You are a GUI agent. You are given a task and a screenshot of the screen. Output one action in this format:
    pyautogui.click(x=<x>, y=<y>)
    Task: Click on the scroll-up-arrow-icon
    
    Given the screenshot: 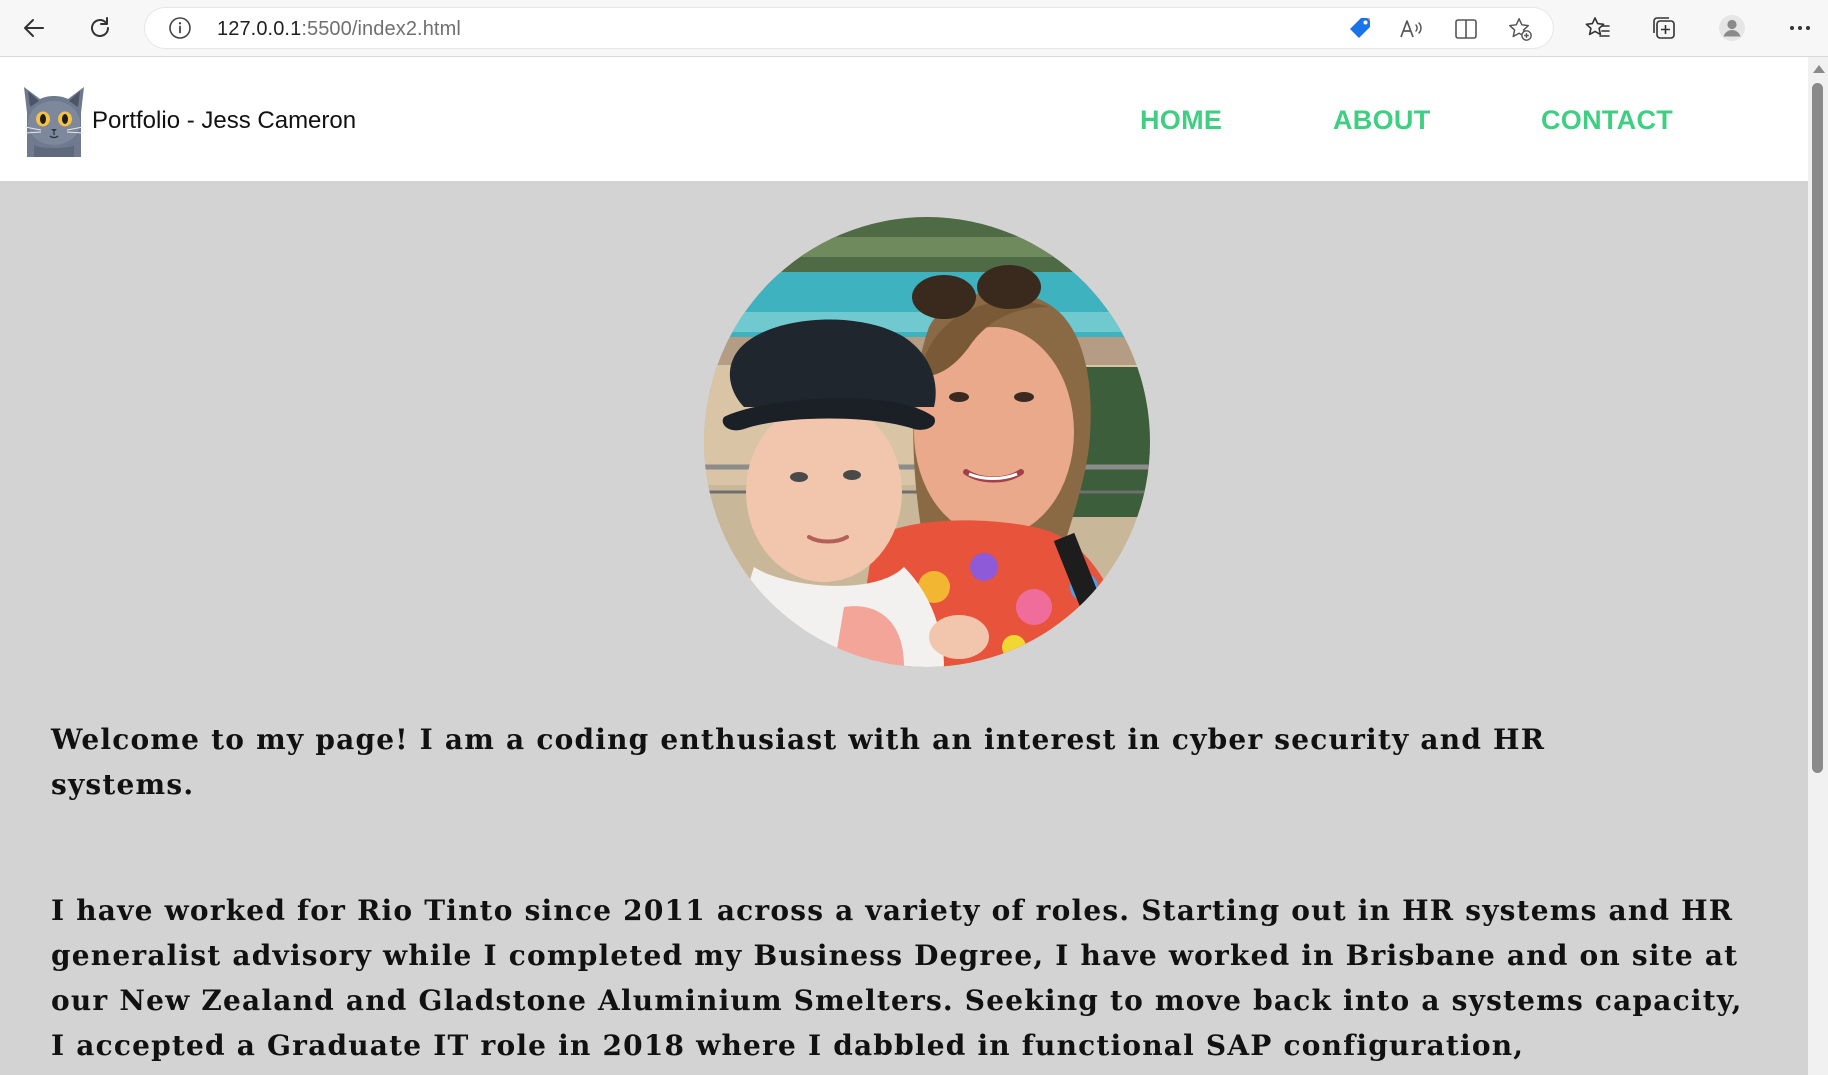 What is the action you would take?
    pyautogui.click(x=1819, y=69)
    